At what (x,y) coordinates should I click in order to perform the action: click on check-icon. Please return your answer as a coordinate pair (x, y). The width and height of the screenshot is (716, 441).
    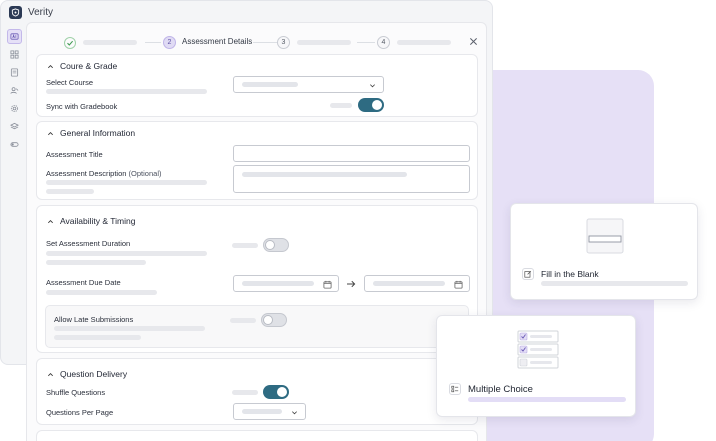
    Looking at the image, I should click on (70, 43).